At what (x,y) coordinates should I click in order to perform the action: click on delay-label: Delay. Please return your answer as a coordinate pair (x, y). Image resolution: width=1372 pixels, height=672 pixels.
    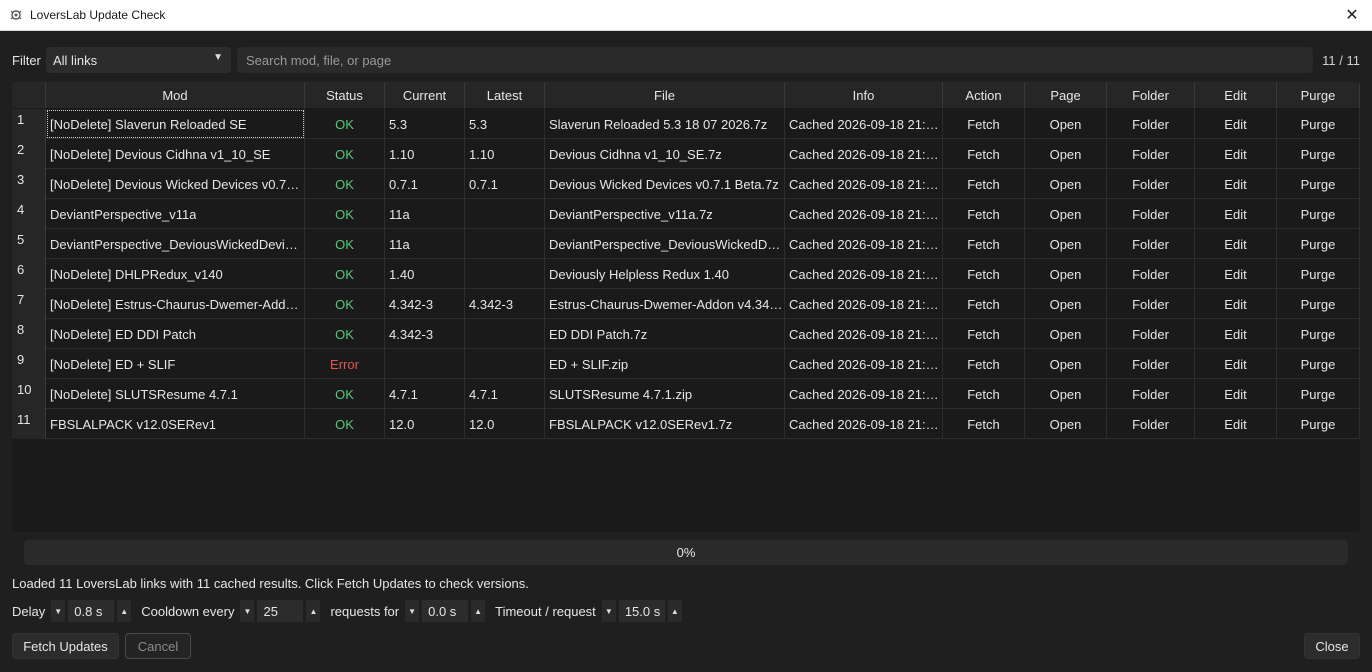
    Looking at the image, I should click on (29, 611).